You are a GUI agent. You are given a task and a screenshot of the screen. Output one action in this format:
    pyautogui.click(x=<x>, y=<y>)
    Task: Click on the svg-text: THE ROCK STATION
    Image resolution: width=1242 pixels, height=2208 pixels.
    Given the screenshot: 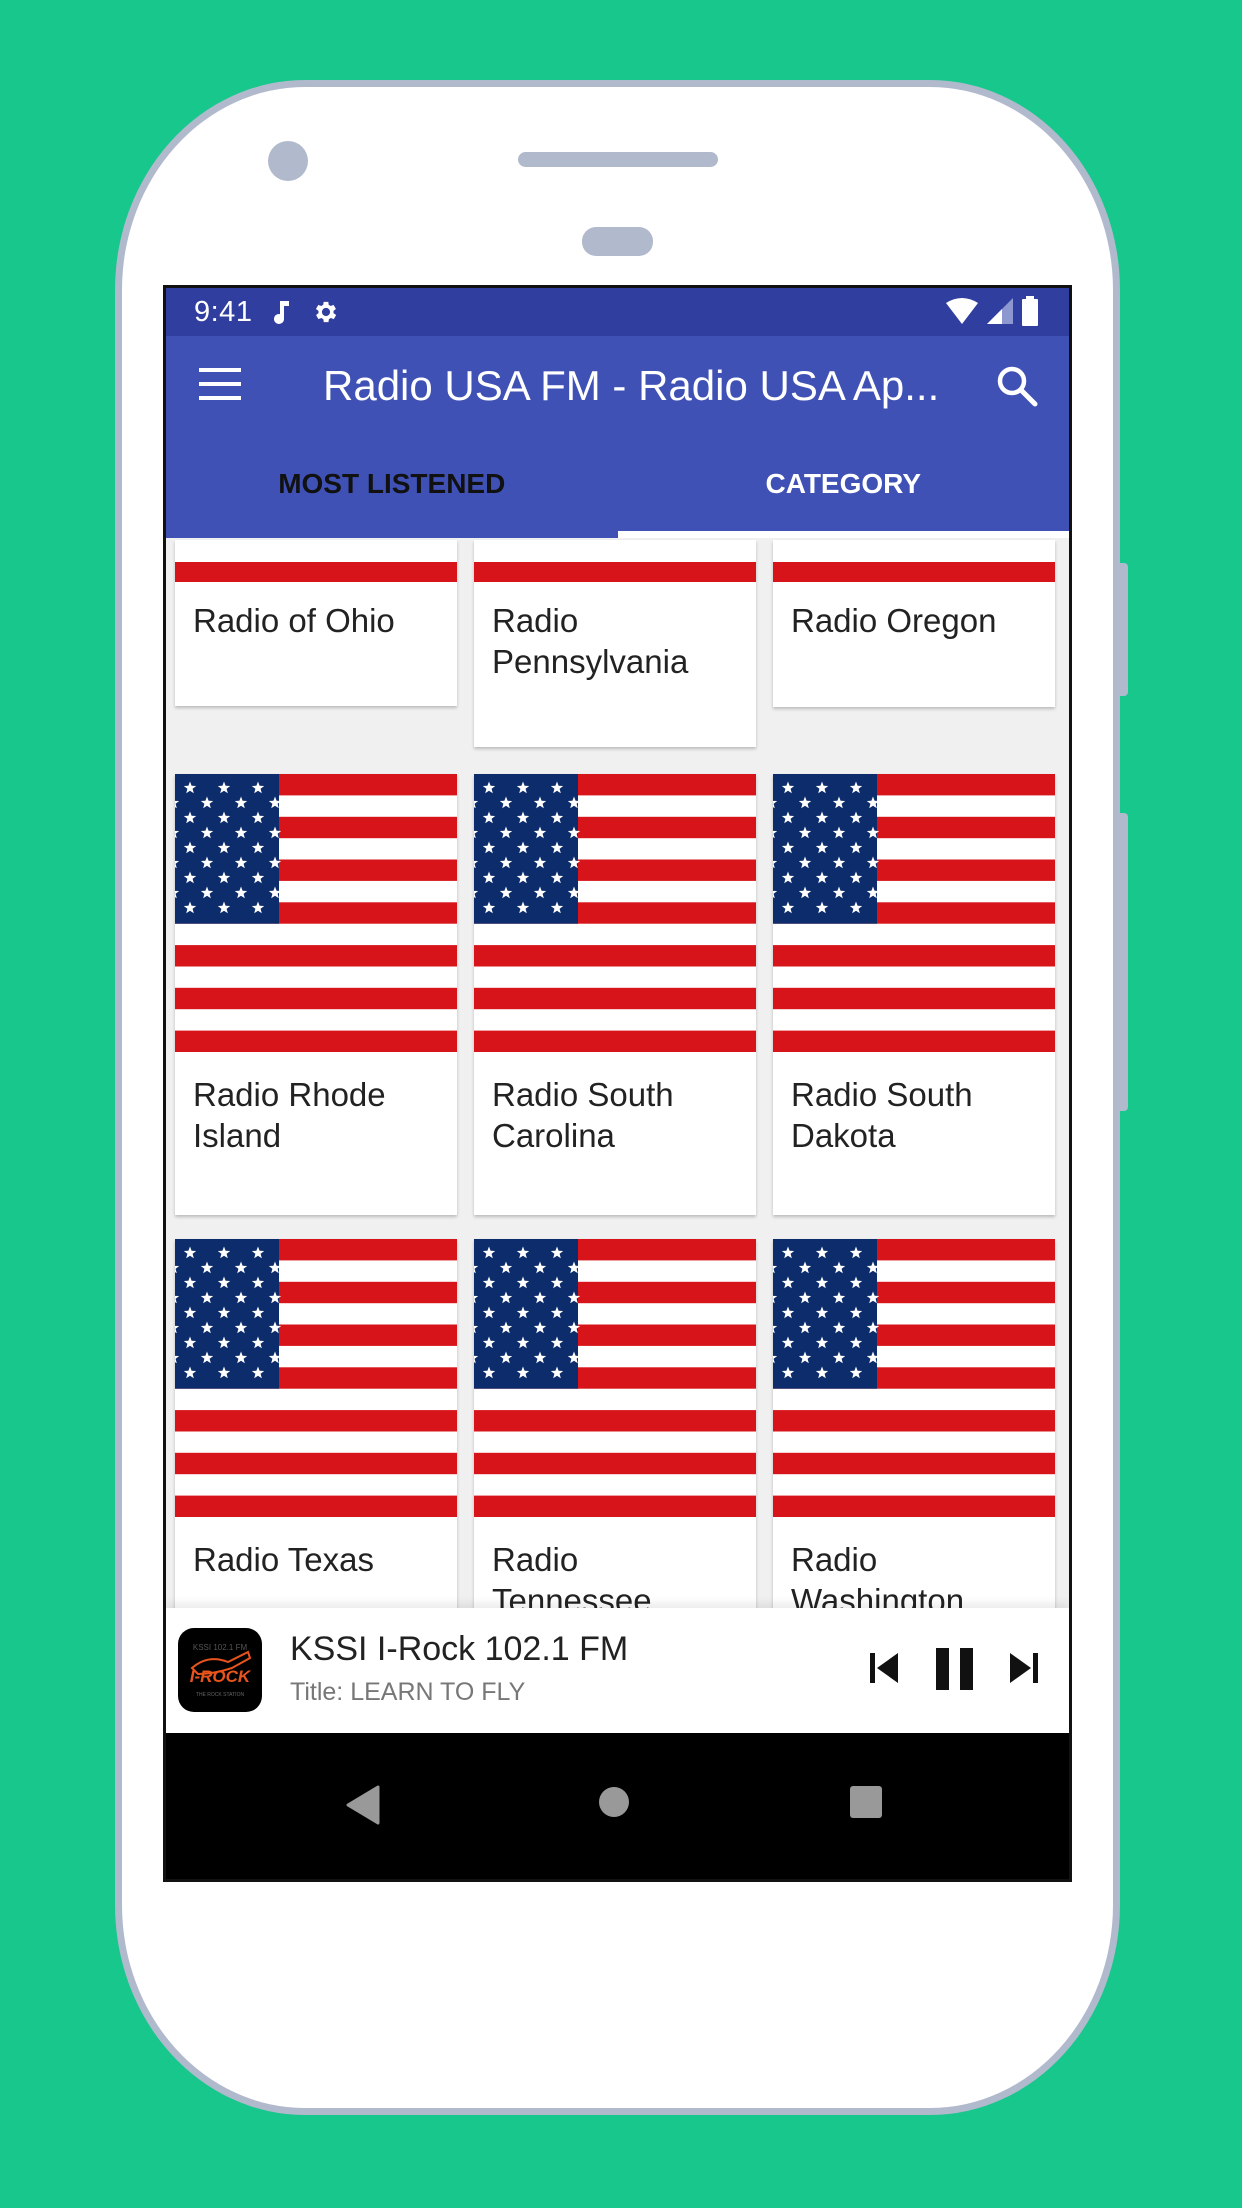 What is the action you would take?
    pyautogui.click(x=220, y=1695)
    